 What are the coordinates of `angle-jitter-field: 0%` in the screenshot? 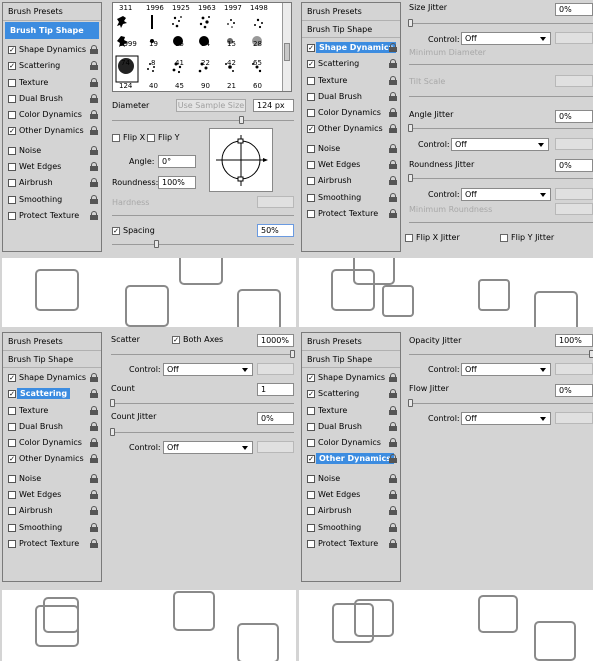 It's located at (574, 116).